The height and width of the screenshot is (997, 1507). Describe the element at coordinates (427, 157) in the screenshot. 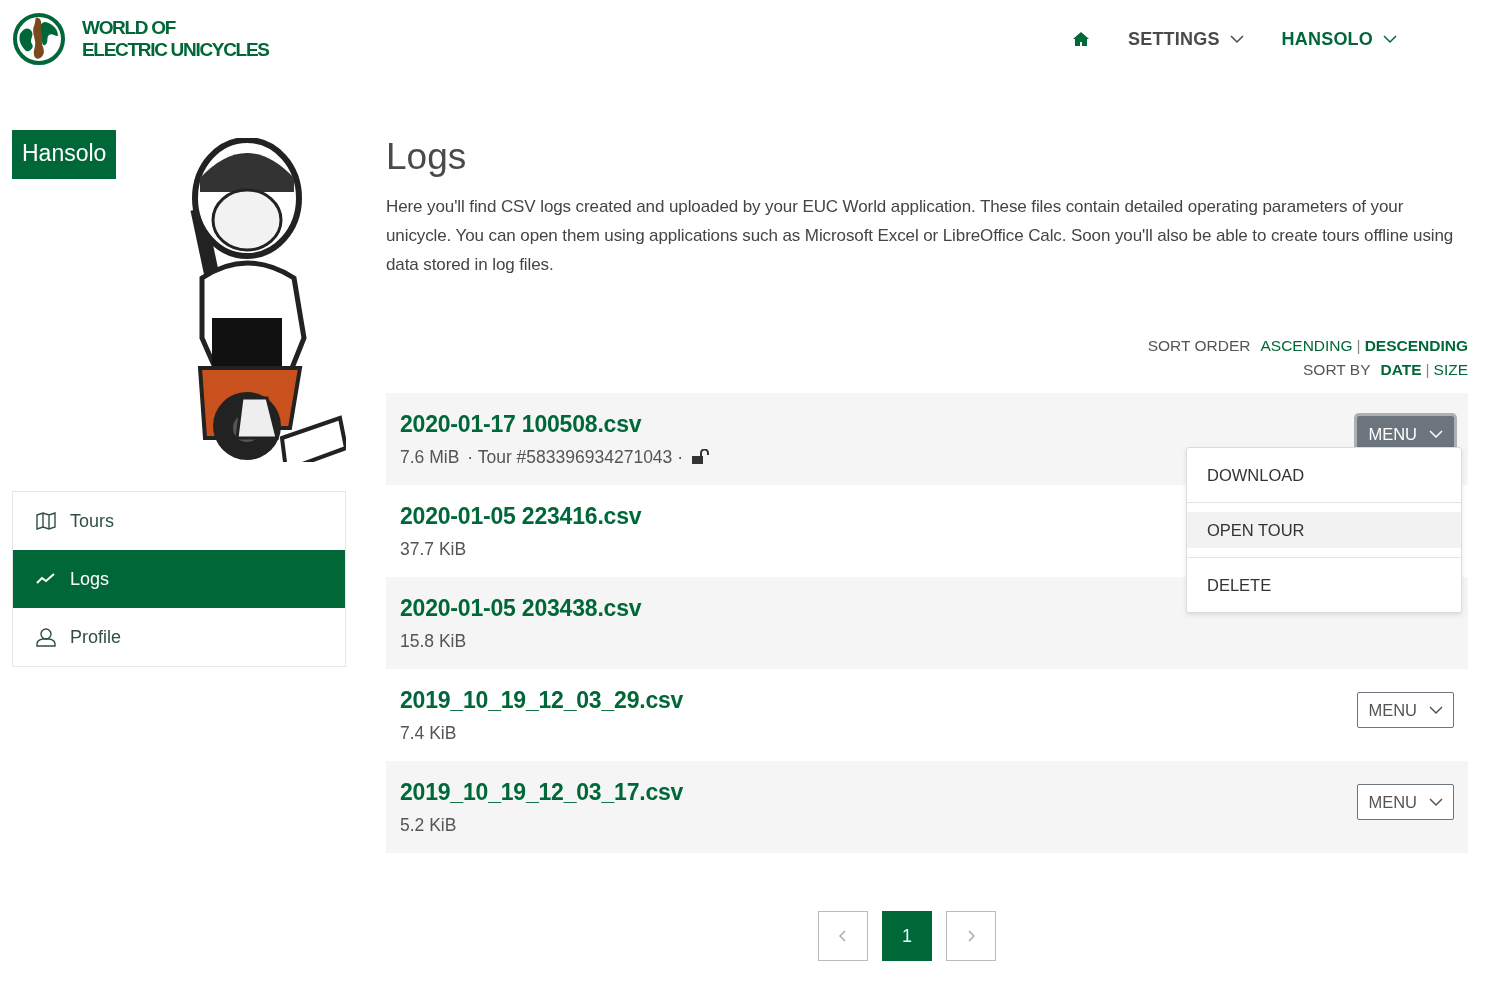

I see `page-title: Logs` at that location.